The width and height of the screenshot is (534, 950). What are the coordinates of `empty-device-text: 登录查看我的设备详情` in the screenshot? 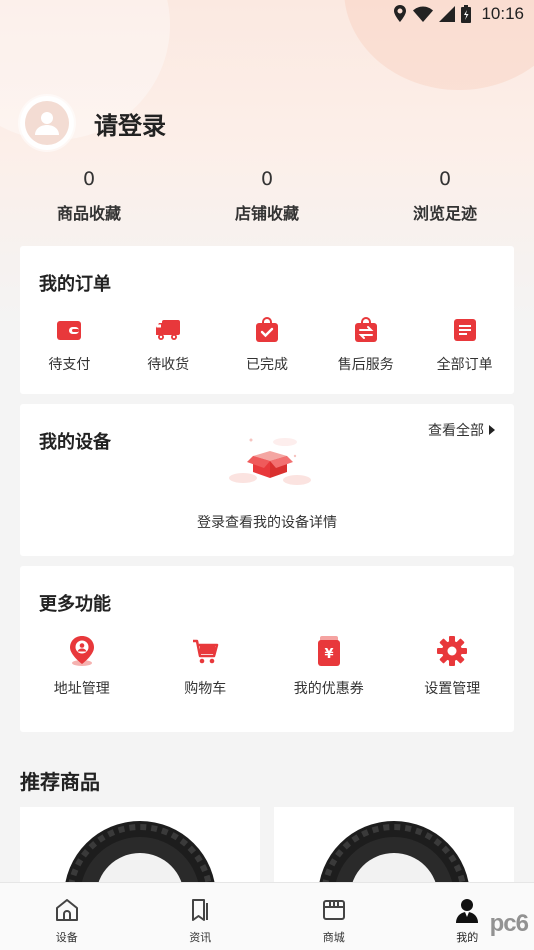 It's located at (267, 523).